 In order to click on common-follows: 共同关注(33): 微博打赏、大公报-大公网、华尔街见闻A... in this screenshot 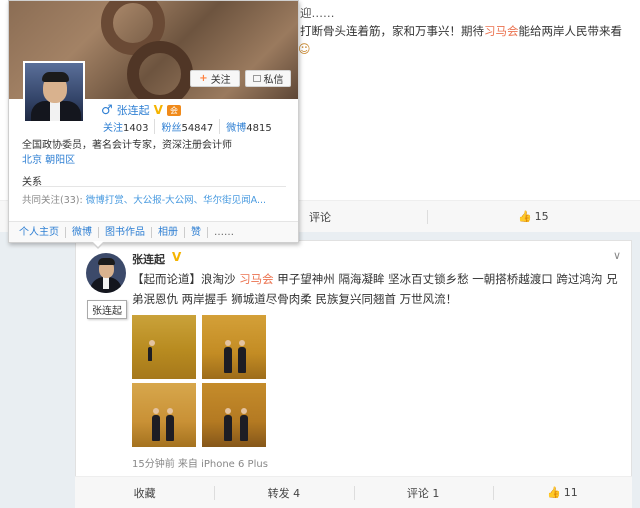, I will do `click(144, 200)`.